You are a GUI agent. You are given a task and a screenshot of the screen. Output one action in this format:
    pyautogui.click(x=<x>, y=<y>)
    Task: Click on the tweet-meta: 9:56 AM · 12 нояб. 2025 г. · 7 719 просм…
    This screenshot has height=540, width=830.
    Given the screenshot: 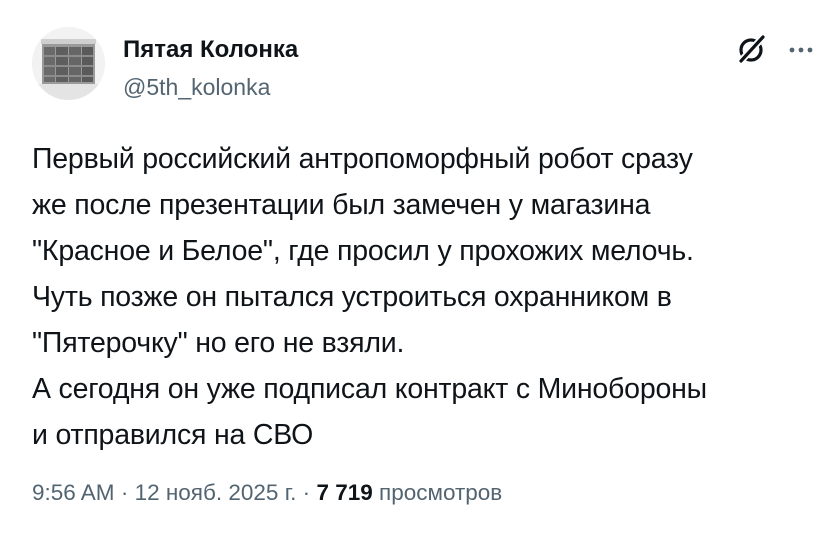 What is the action you would take?
    pyautogui.click(x=267, y=493)
    